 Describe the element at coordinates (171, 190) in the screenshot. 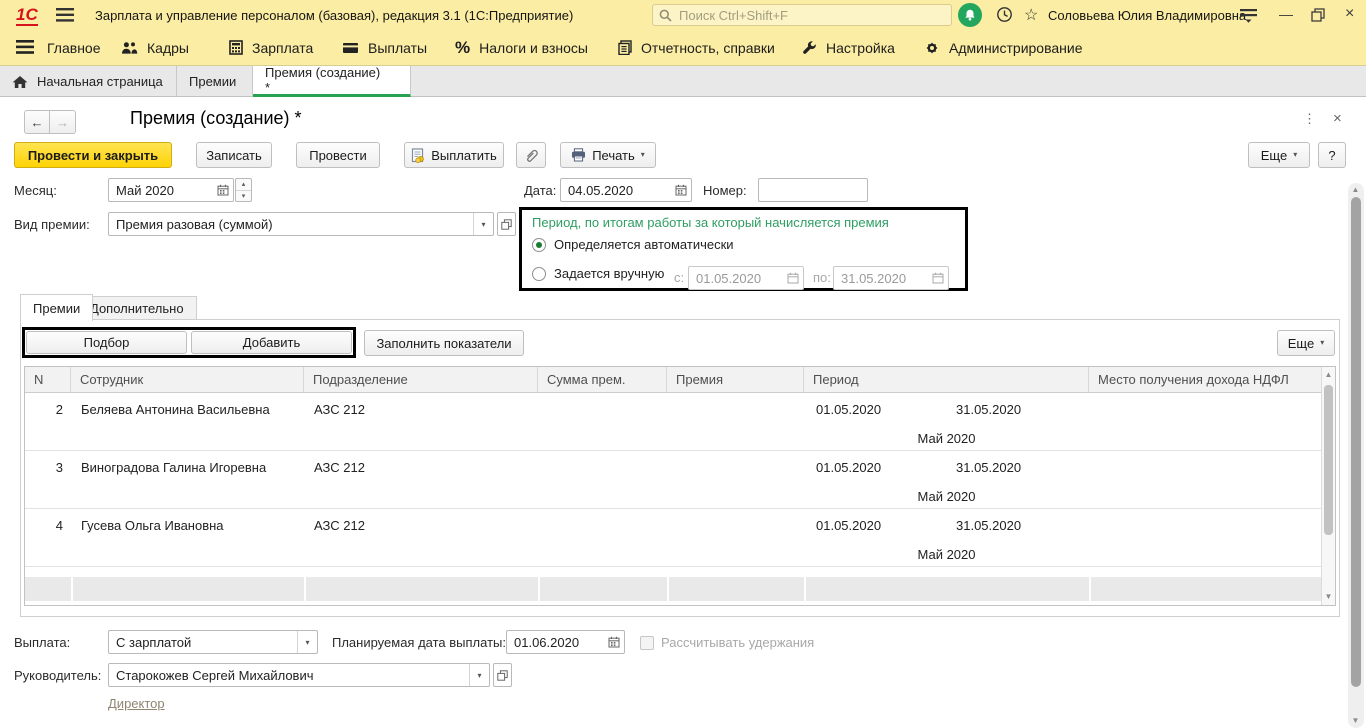

I see `month-field: Май 2020` at that location.